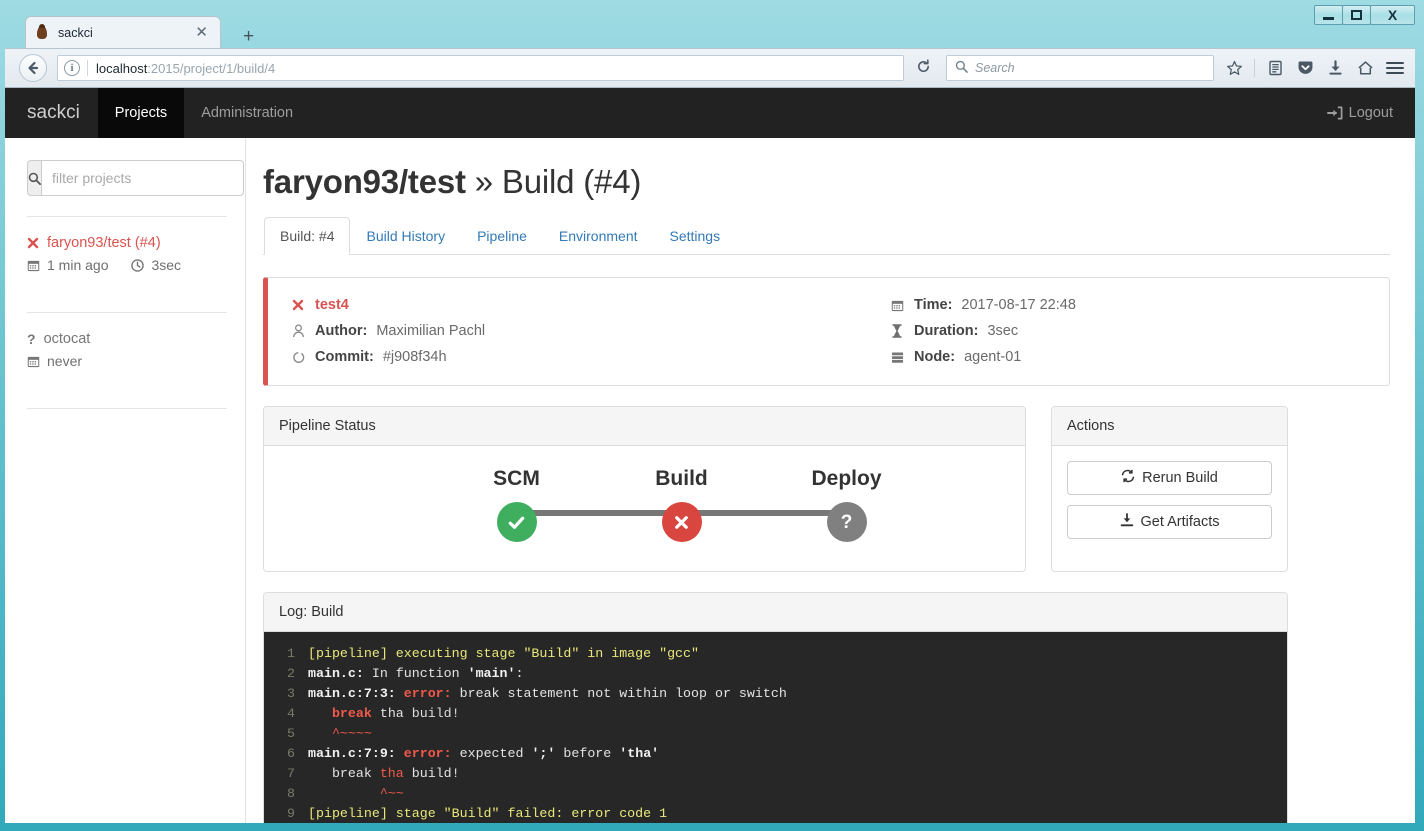 This screenshot has height=831, width=1424. I want to click on home-icon, so click(1365, 68).